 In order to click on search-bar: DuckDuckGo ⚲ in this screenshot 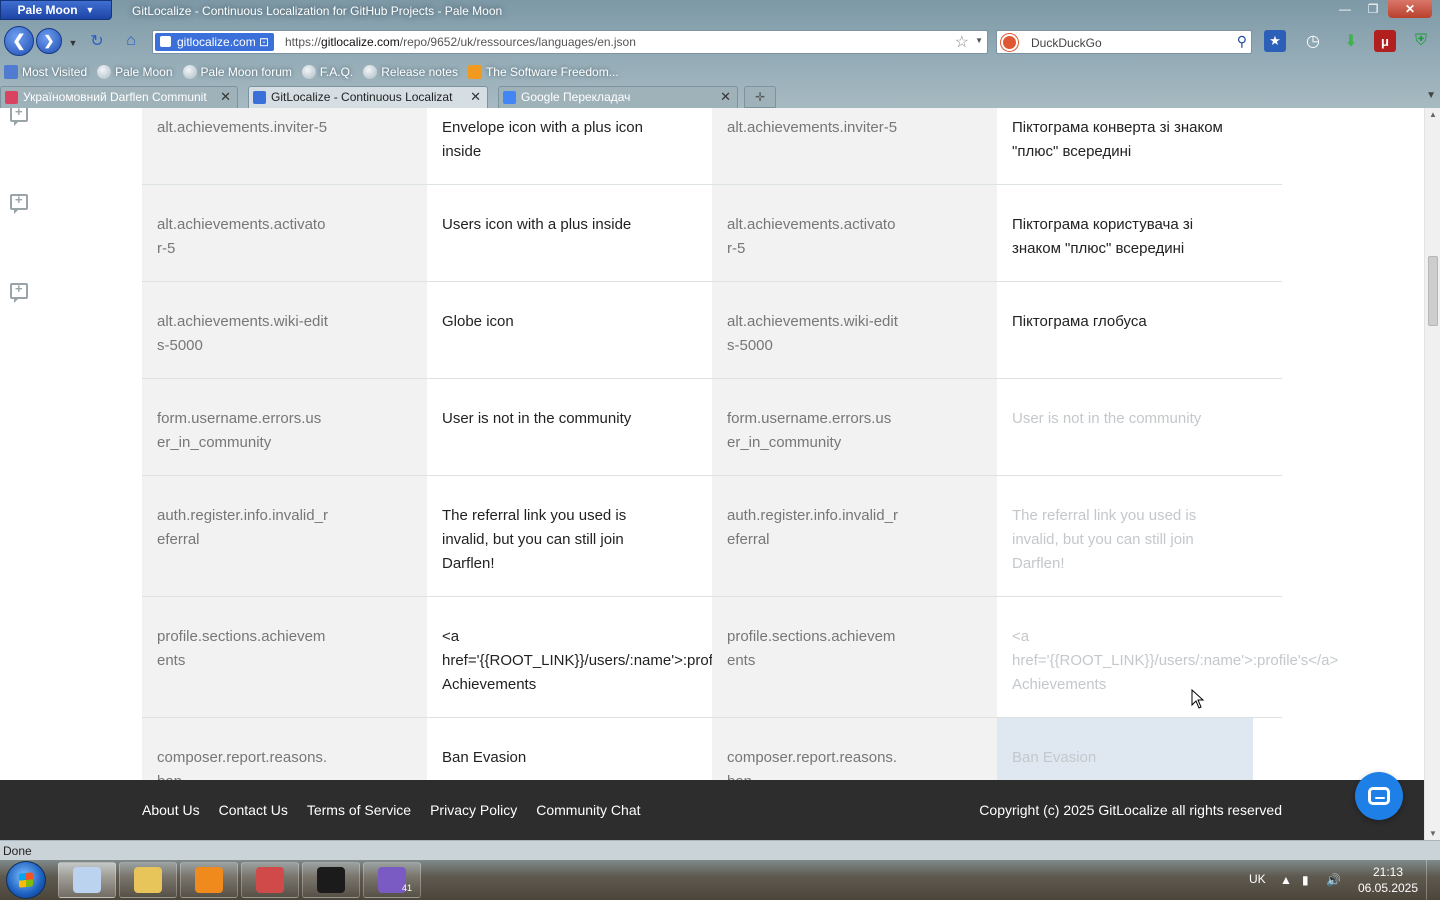, I will do `click(1124, 42)`.